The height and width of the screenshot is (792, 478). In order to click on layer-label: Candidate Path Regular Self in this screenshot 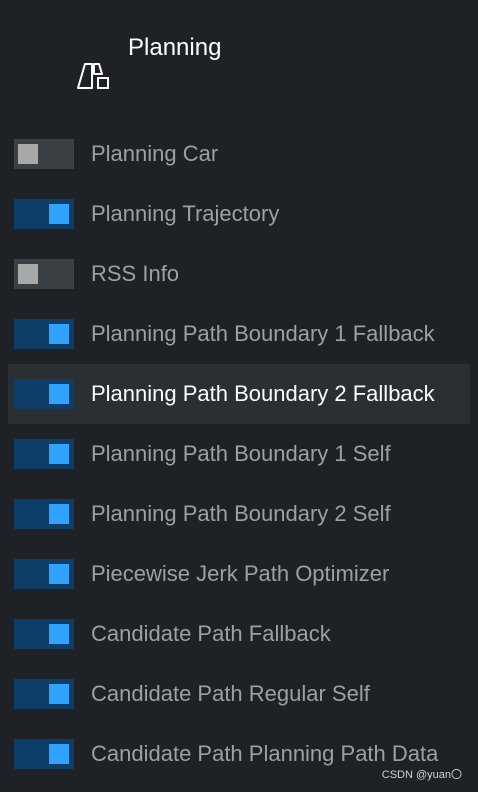, I will do `click(230, 693)`.